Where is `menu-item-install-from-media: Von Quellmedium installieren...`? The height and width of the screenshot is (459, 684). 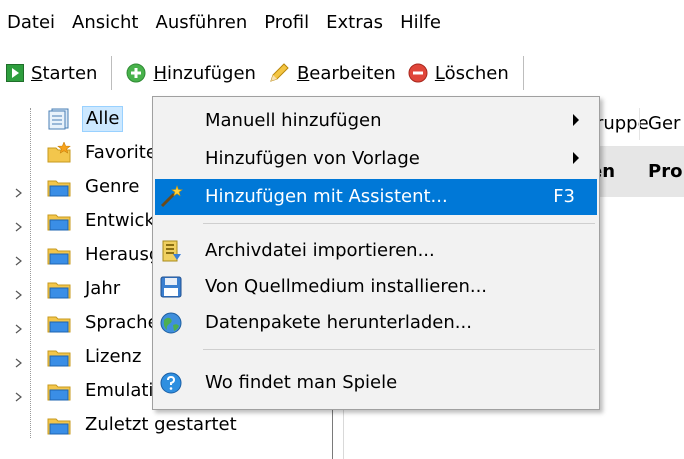 menu-item-install-from-media: Von Quellmedium installieren... is located at coordinates (376, 287).